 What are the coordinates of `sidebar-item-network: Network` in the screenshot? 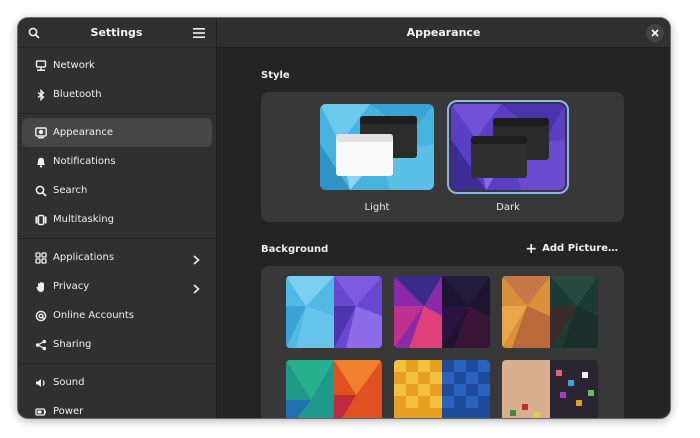 It's located at (117, 65).